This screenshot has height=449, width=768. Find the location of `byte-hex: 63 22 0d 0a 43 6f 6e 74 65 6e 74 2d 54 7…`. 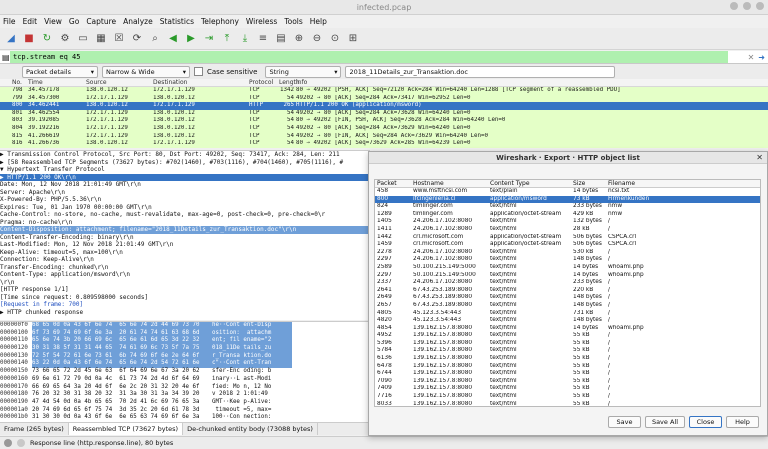

byte-hex: 63 22 0d 0a 43 6f 6e 74 65 6e 74 2d 54 7… is located at coordinates (122, 364).